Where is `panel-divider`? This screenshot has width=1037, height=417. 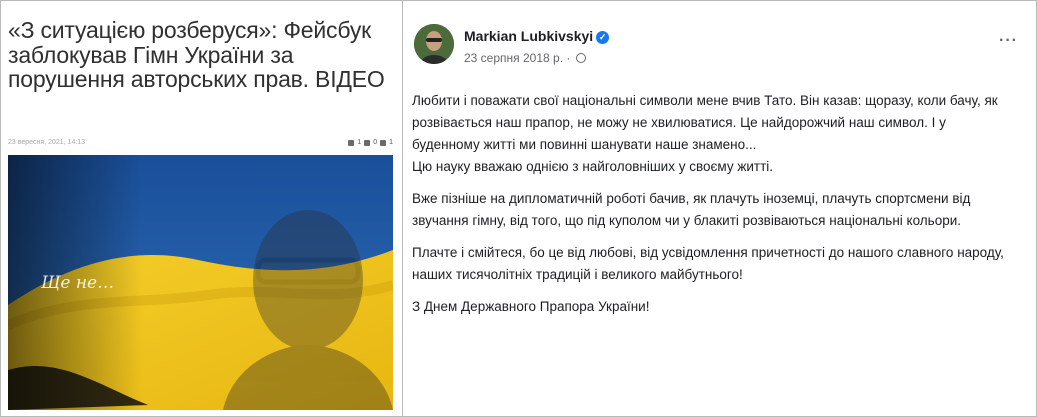
panel-divider is located at coordinates (402, 208).